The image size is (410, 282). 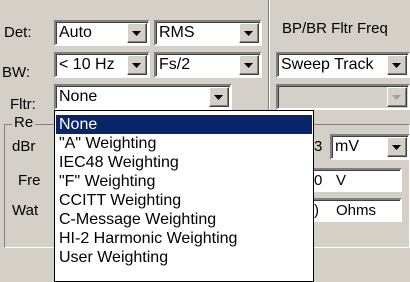 I want to click on column-divider, so click(x=269, y=60).